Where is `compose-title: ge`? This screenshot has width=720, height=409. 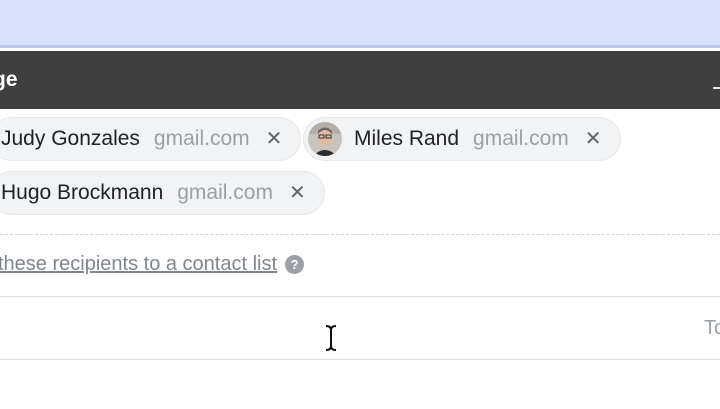
compose-title: ge is located at coordinates (9, 79).